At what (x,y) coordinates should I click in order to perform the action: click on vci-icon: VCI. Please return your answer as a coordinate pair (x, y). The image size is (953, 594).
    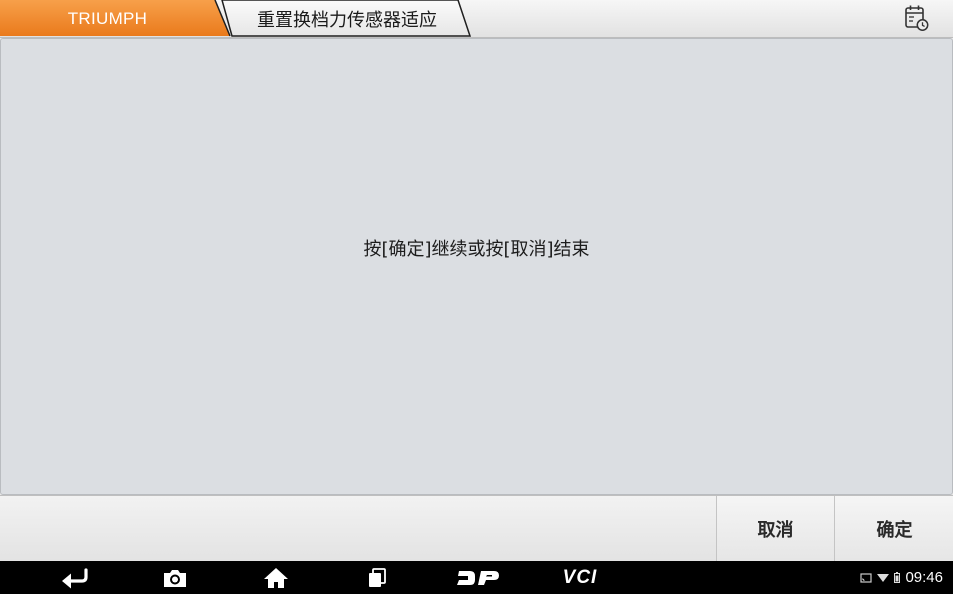
    Looking at the image, I should click on (580, 577).